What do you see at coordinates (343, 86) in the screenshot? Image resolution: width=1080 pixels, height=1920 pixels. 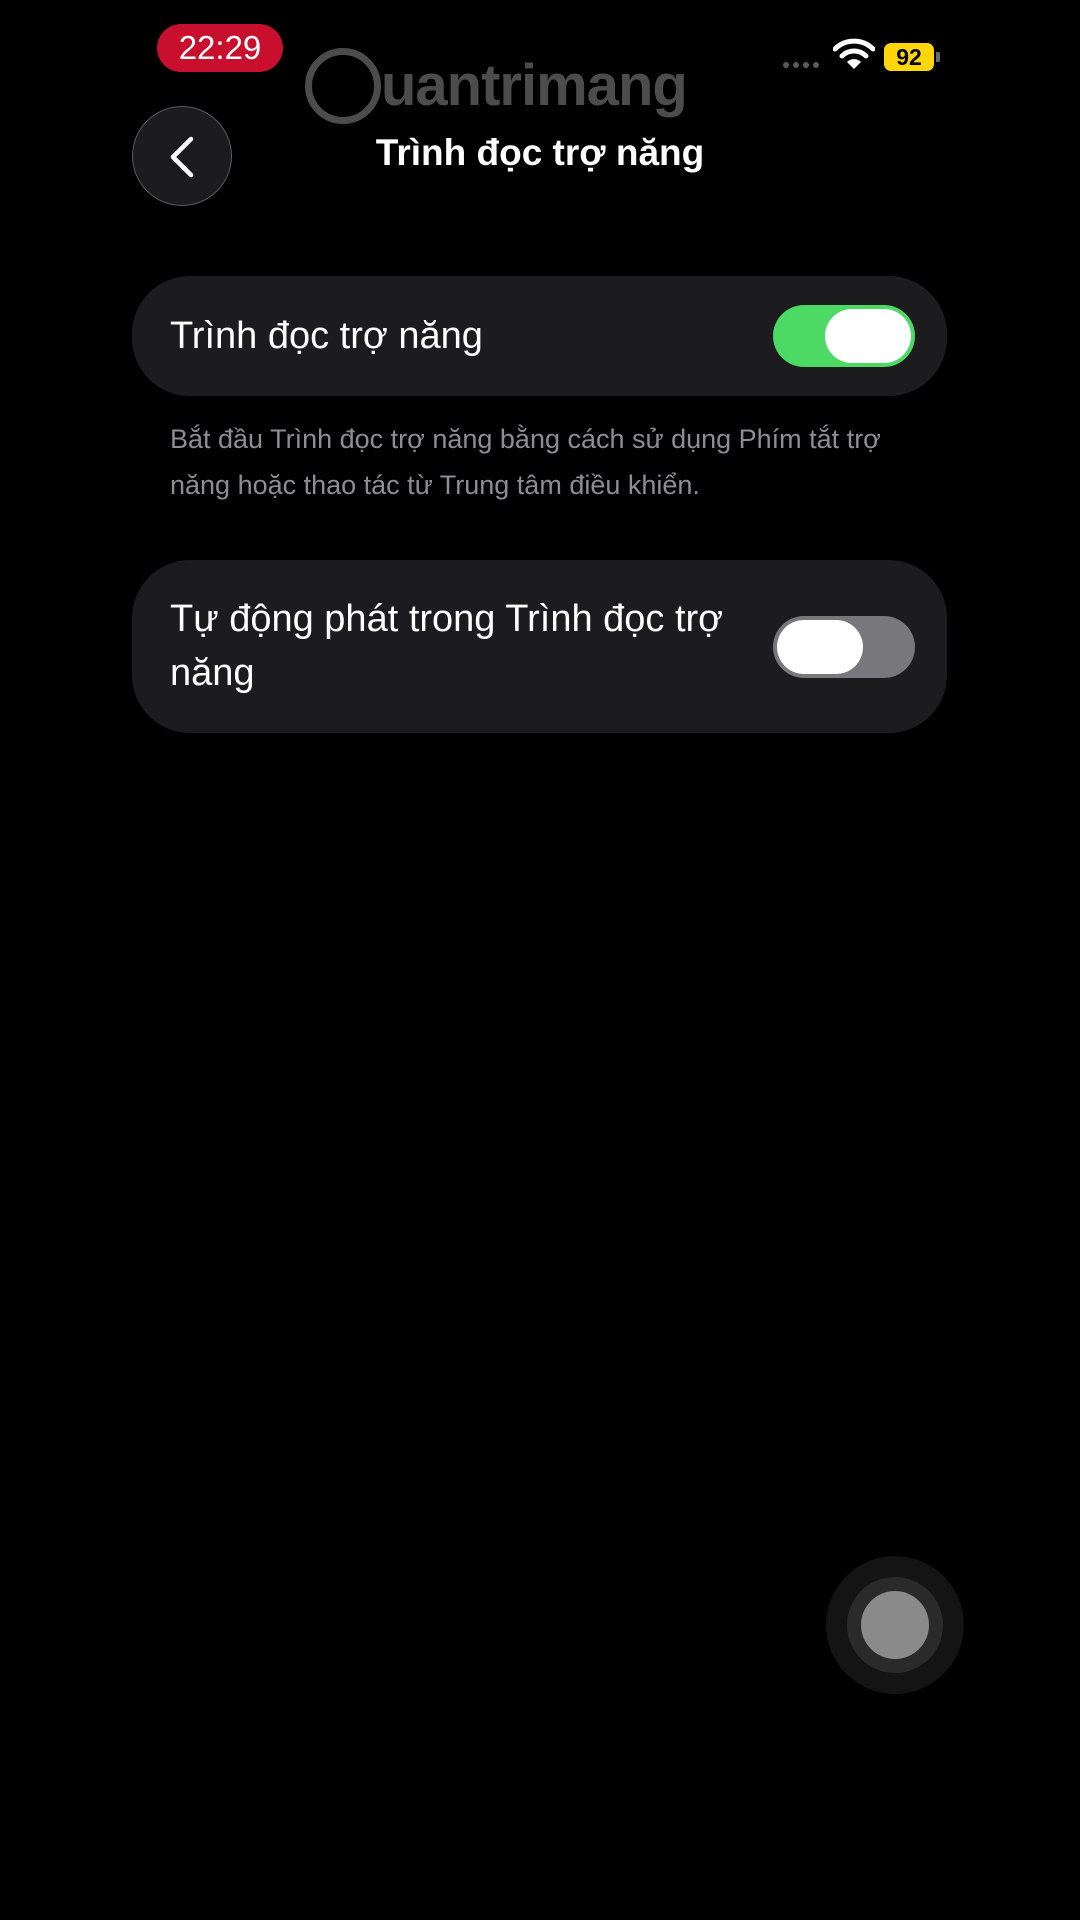 I see `lightbulb-icon` at bounding box center [343, 86].